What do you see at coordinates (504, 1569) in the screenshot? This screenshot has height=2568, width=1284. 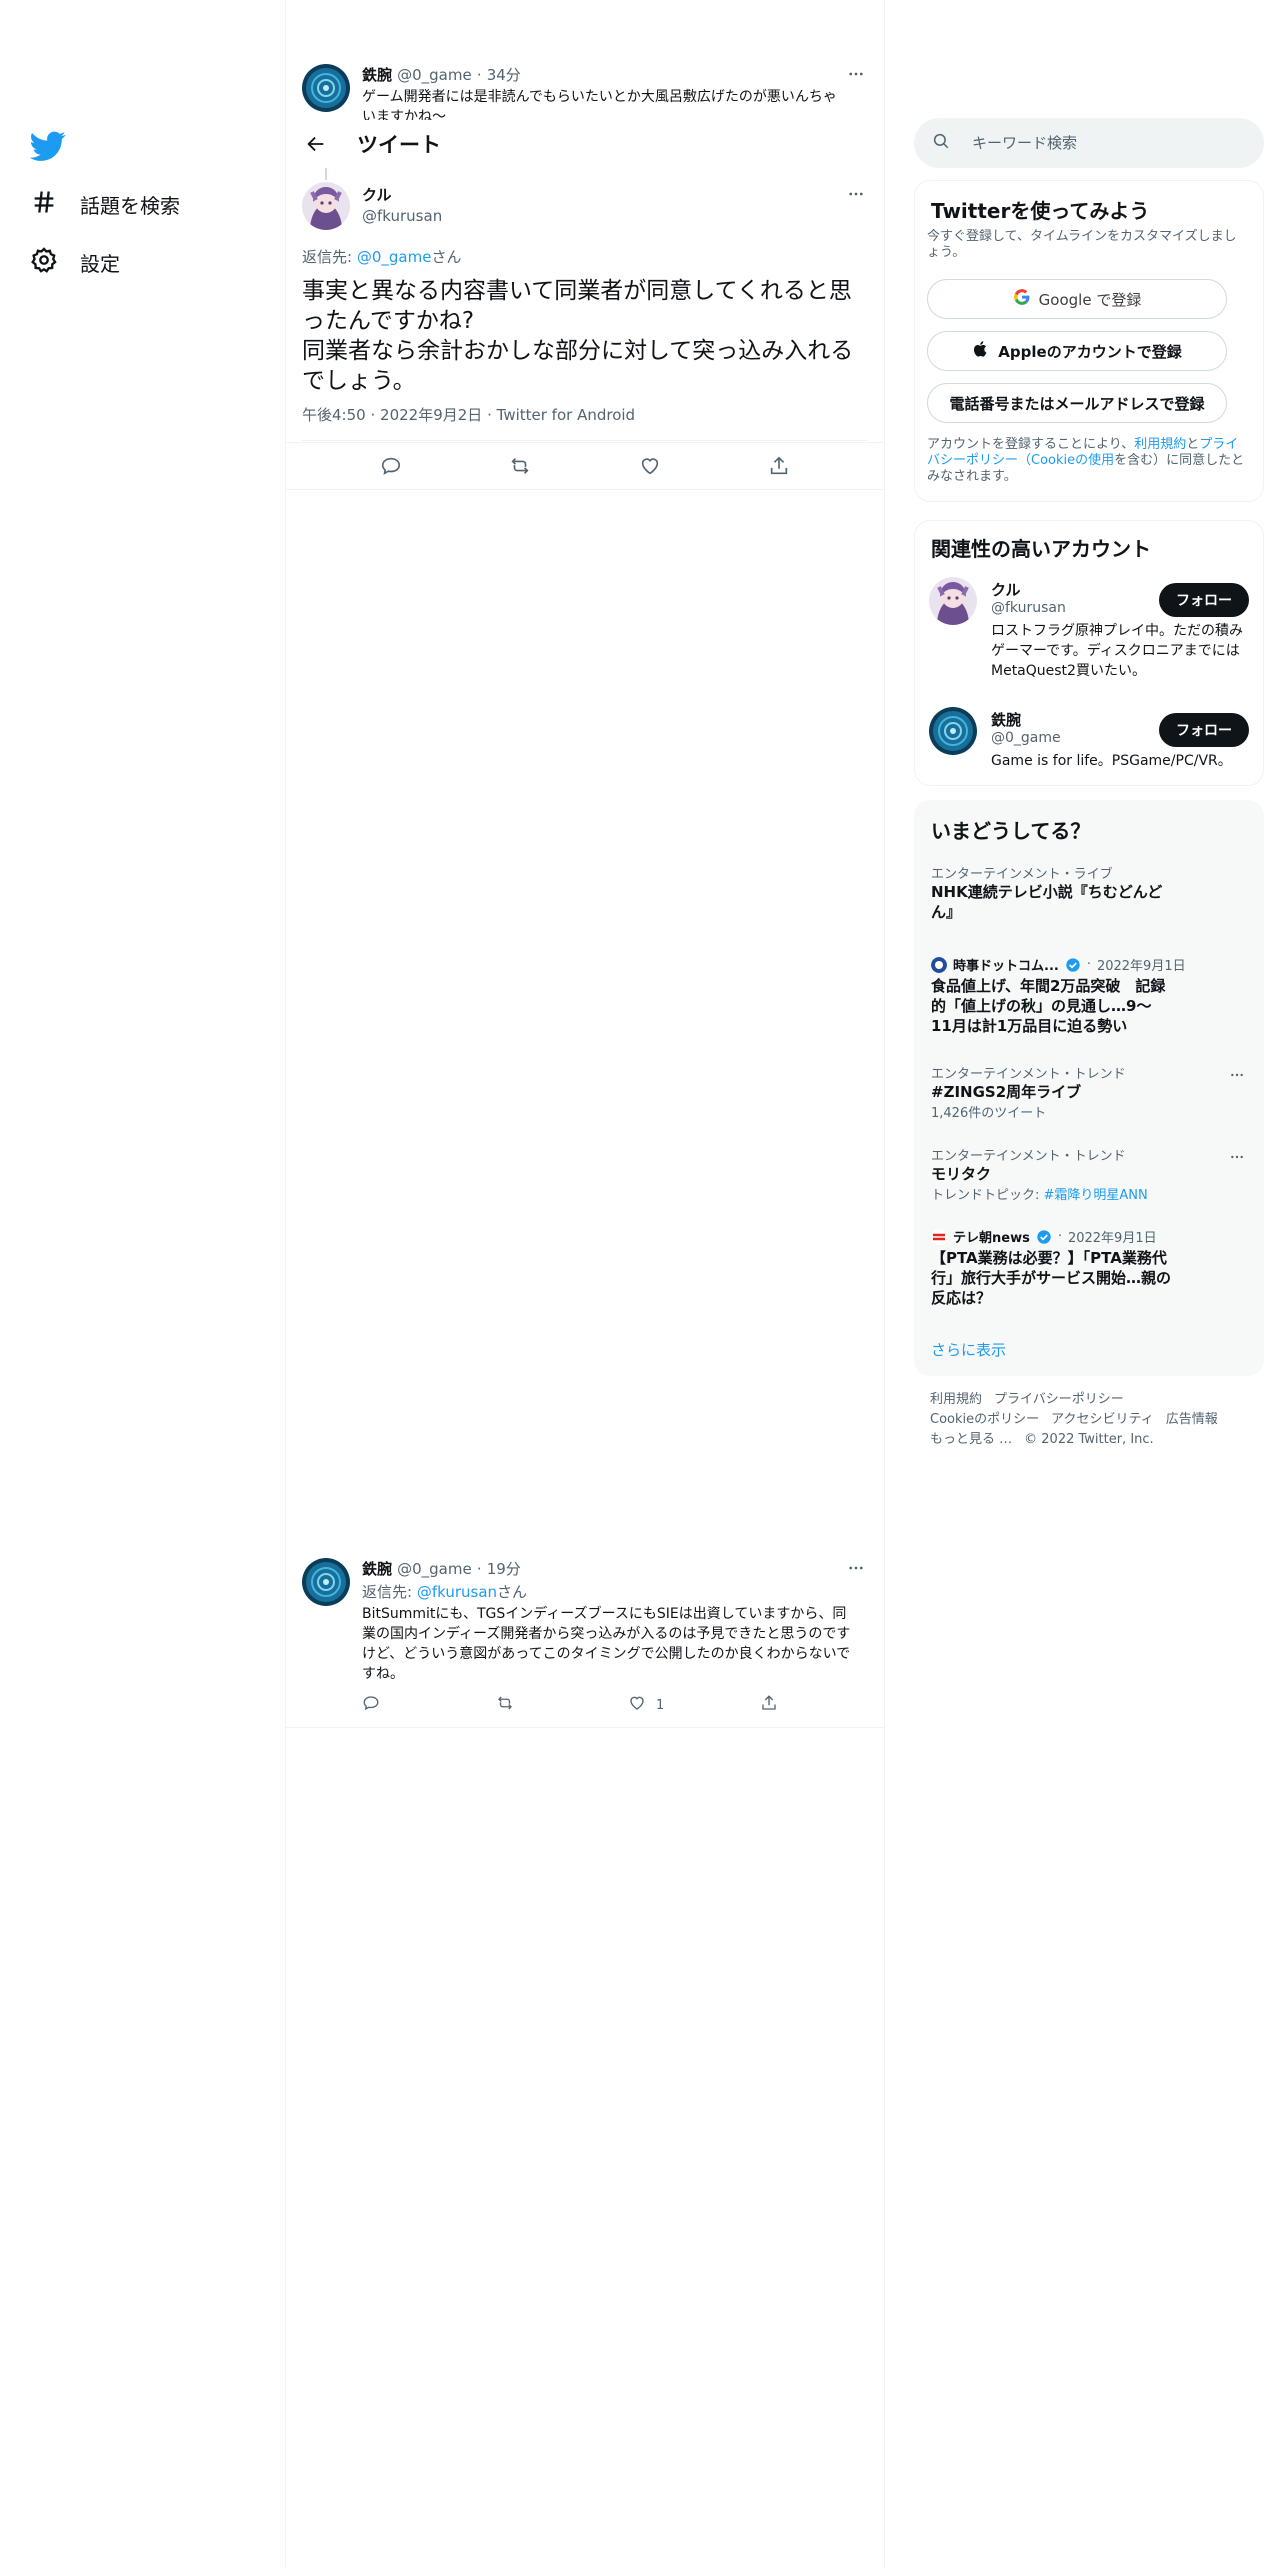 I see `tweet-time: 19分` at bounding box center [504, 1569].